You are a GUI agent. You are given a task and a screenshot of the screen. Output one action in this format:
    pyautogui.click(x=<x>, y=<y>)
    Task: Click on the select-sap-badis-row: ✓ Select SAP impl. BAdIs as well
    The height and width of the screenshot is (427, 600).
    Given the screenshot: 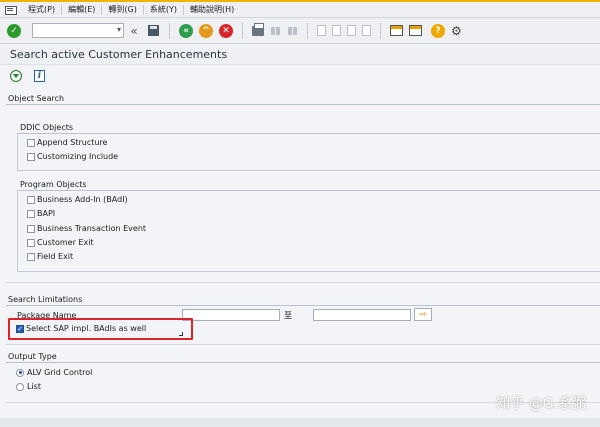 What is the action you would take?
    pyautogui.click(x=81, y=328)
    